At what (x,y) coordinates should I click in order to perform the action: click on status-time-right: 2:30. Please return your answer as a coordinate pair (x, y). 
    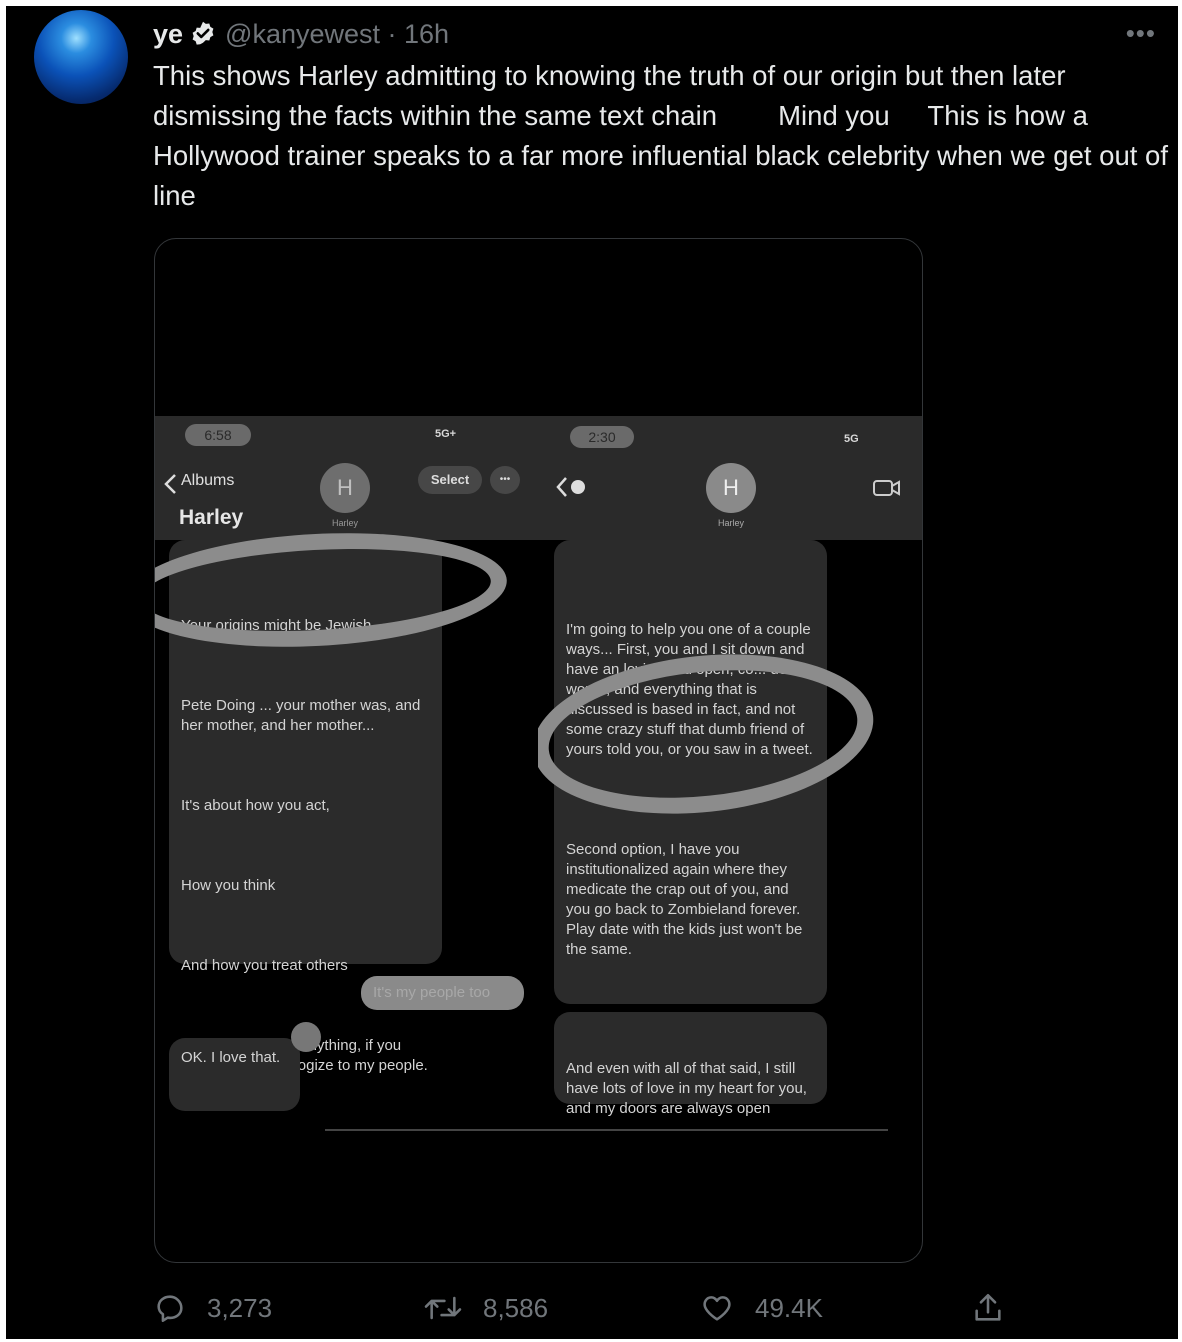
    Looking at the image, I should click on (602, 437).